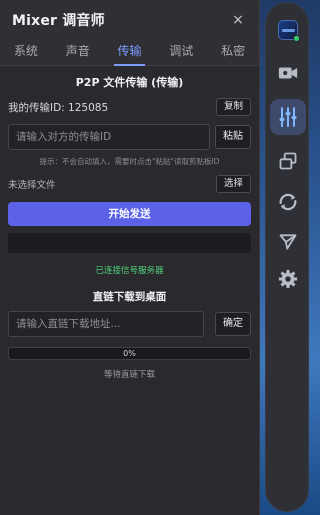 The width and height of the screenshot is (320, 515). Describe the element at coordinates (109, 137) in the screenshot. I see `peer-id-input: 请输入对方的传输ID` at that location.